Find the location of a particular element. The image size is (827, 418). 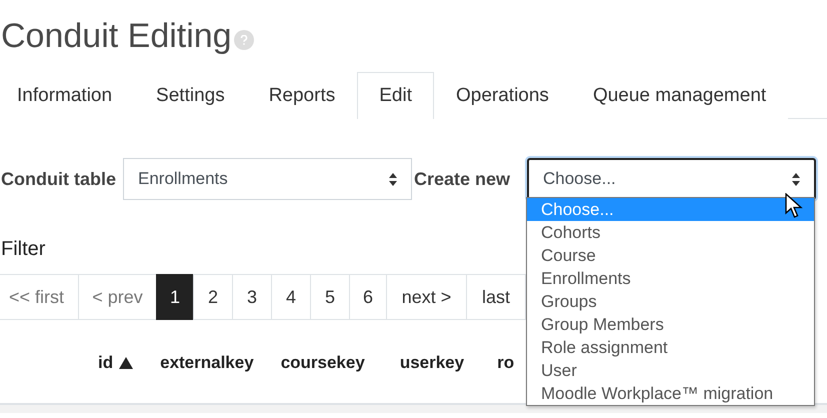

dropdown-option: Cohorts is located at coordinates (670, 232).